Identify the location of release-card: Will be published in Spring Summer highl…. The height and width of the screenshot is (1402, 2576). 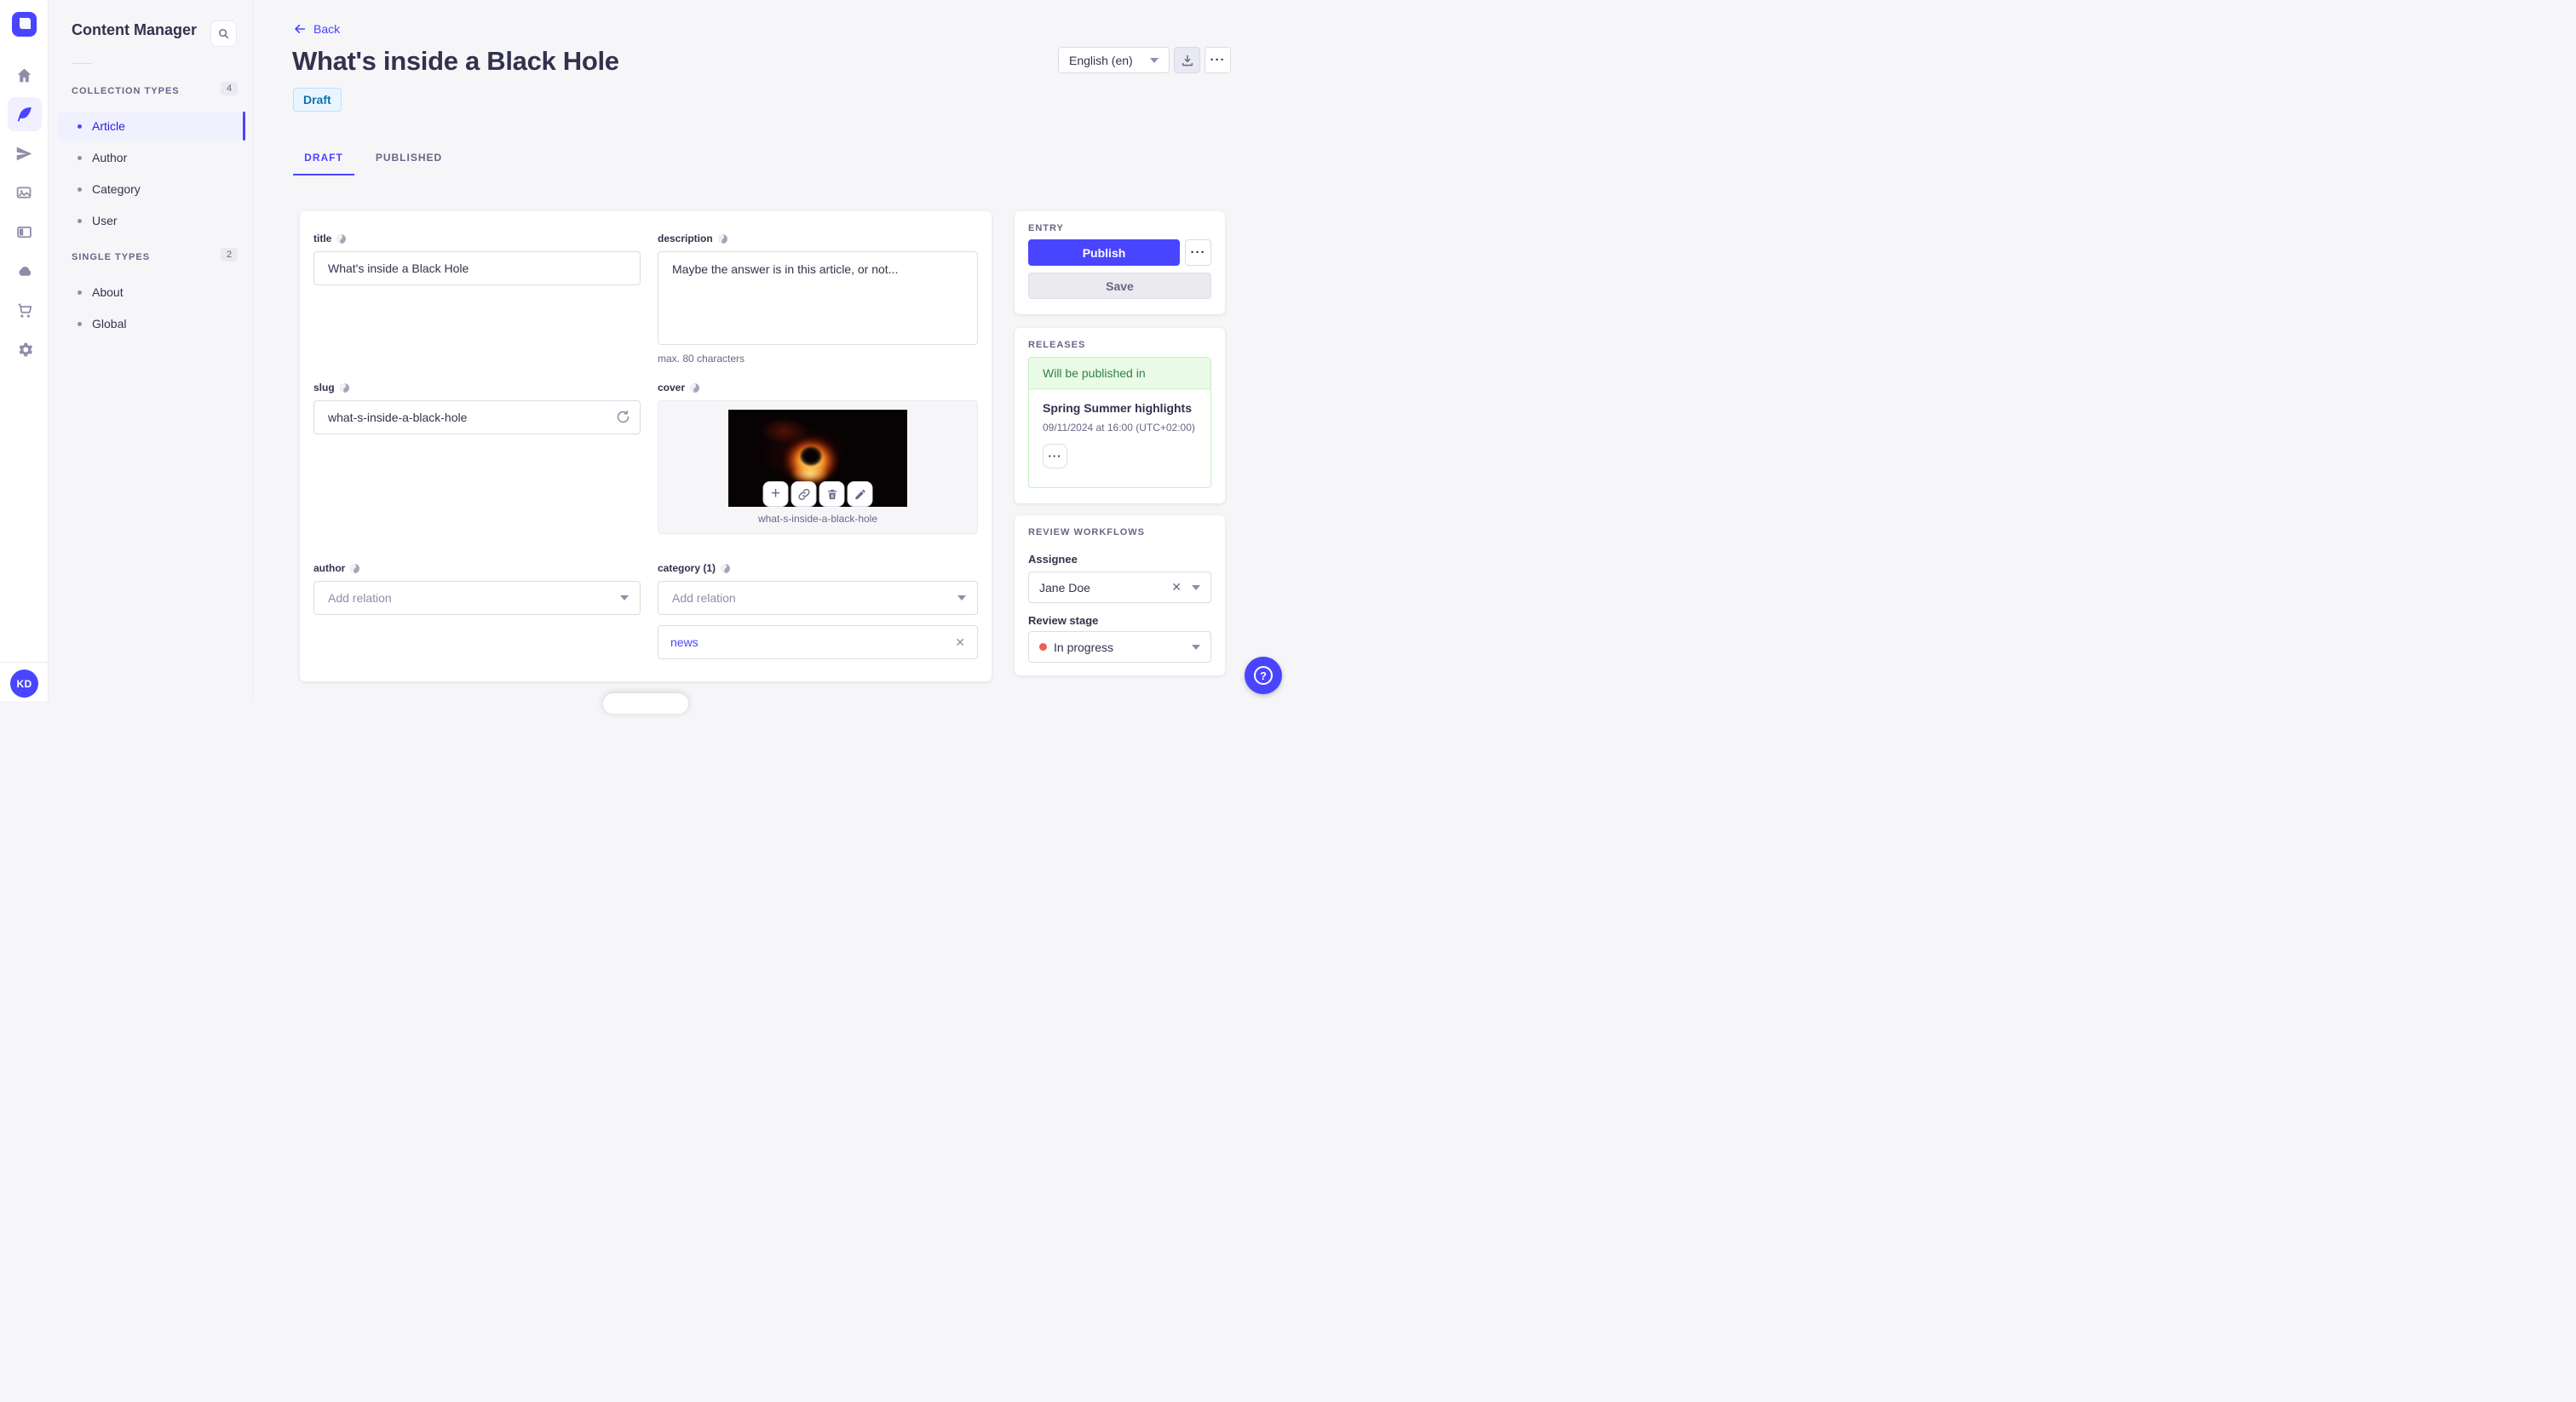
(1120, 422).